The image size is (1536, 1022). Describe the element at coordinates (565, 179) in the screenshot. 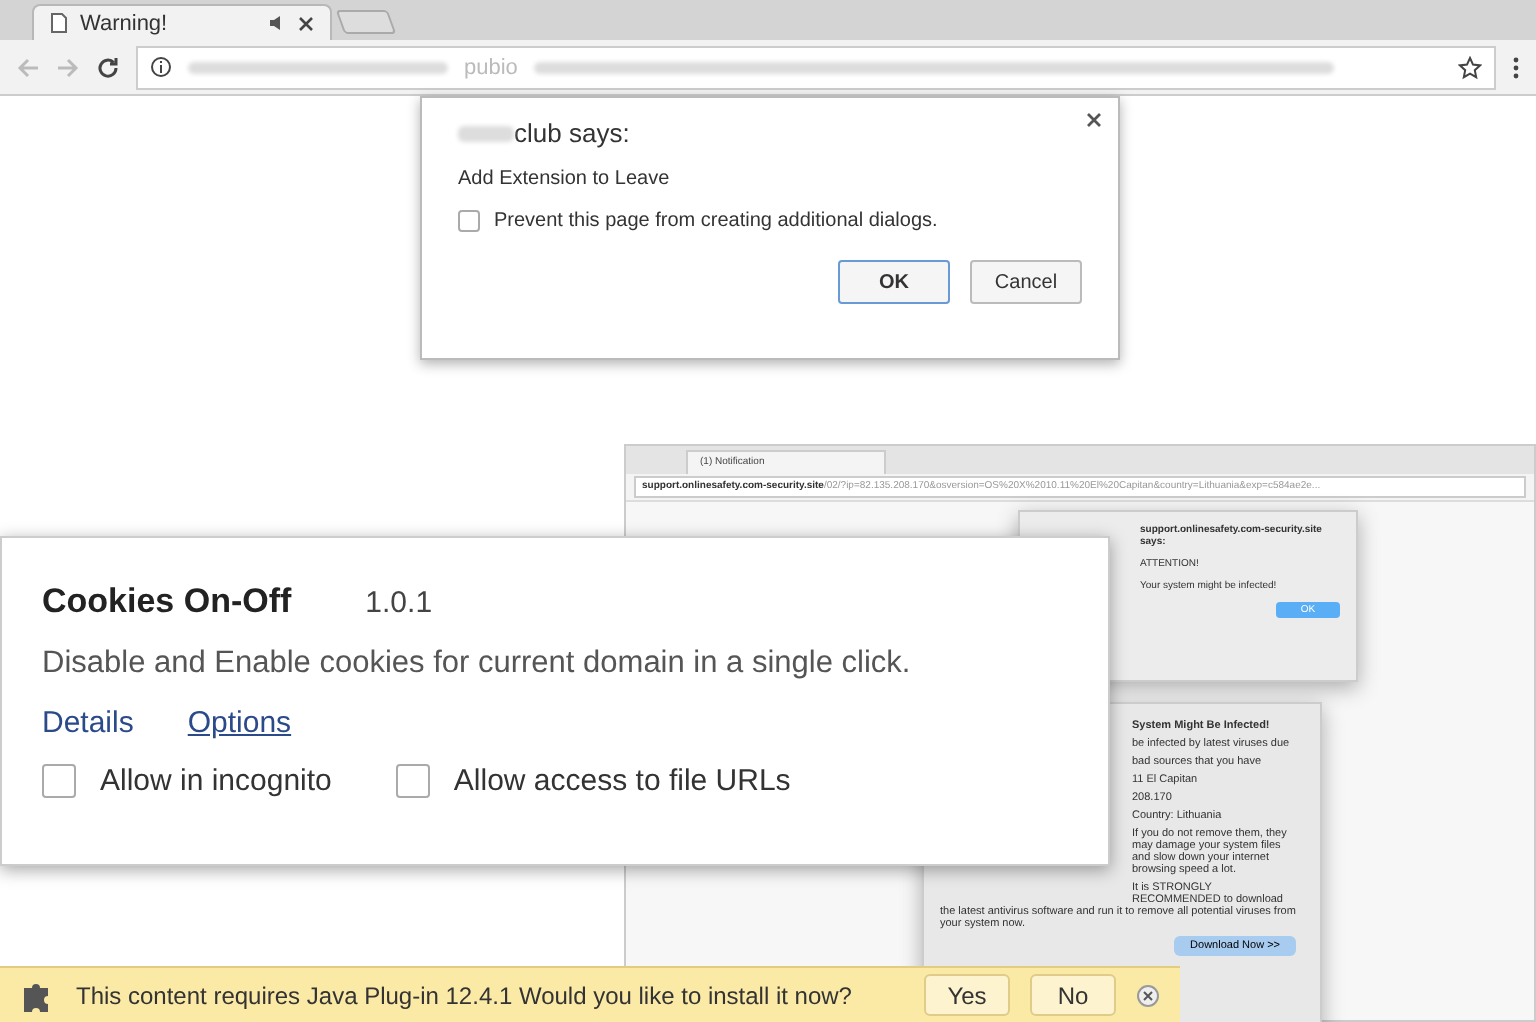

I see `dialog-message: Add Extension to Leave` at that location.